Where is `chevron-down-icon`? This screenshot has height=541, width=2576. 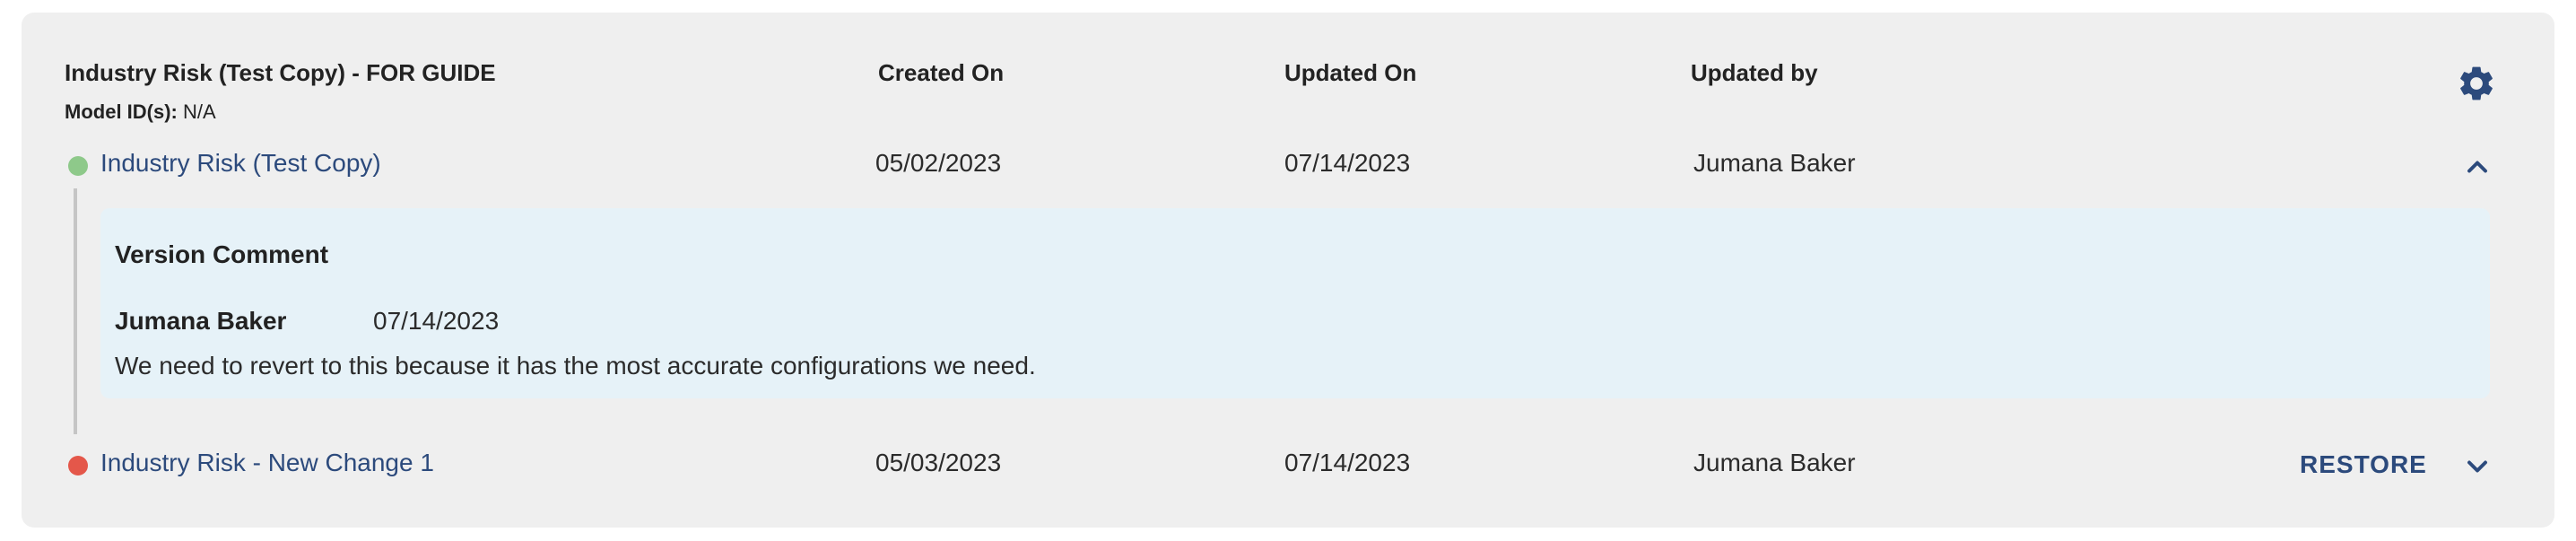 chevron-down-icon is located at coordinates (2477, 466).